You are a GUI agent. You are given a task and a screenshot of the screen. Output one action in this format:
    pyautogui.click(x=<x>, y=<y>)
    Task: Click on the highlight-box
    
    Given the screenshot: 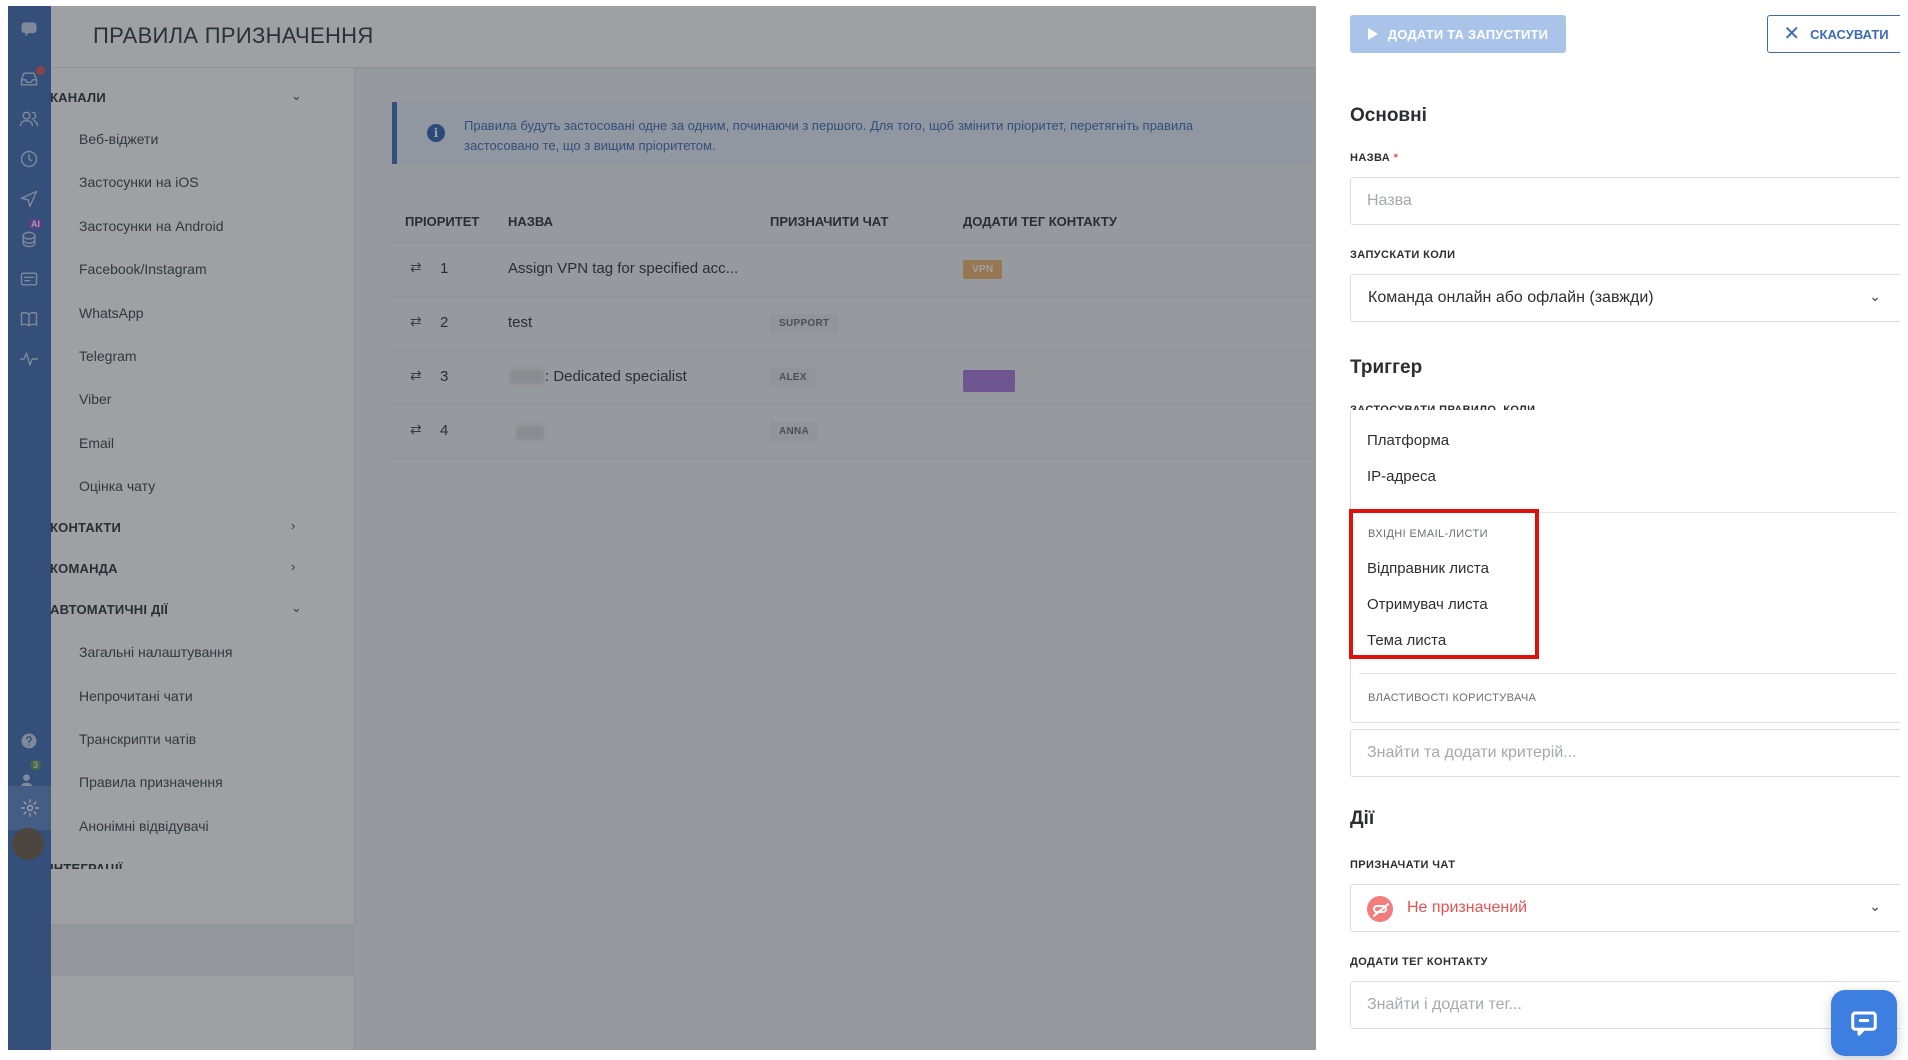 What is the action you would take?
    pyautogui.click(x=1444, y=584)
    